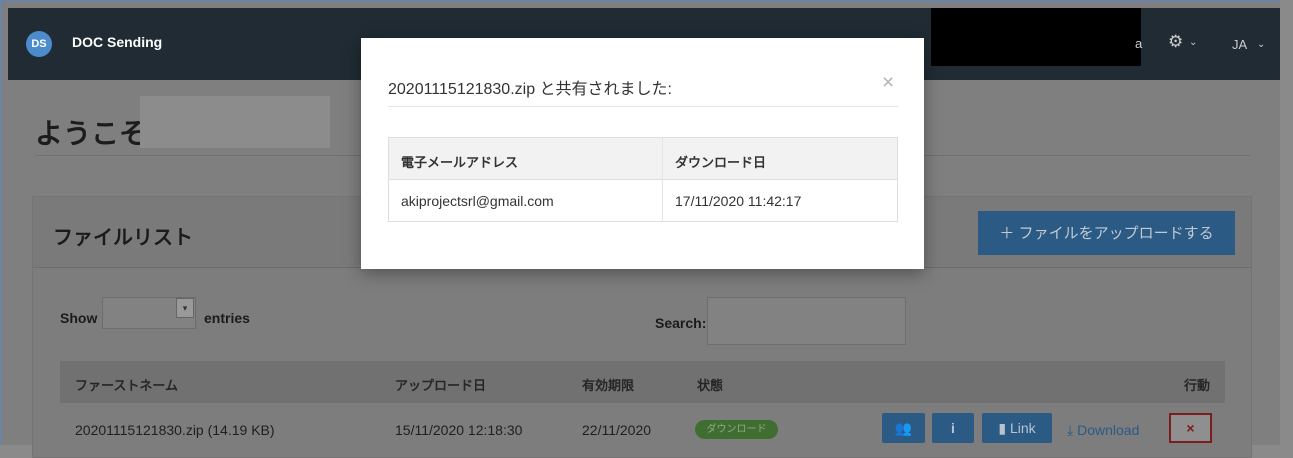 This screenshot has width=1293, height=458. I want to click on link-icon: ▮, so click(1002, 428).